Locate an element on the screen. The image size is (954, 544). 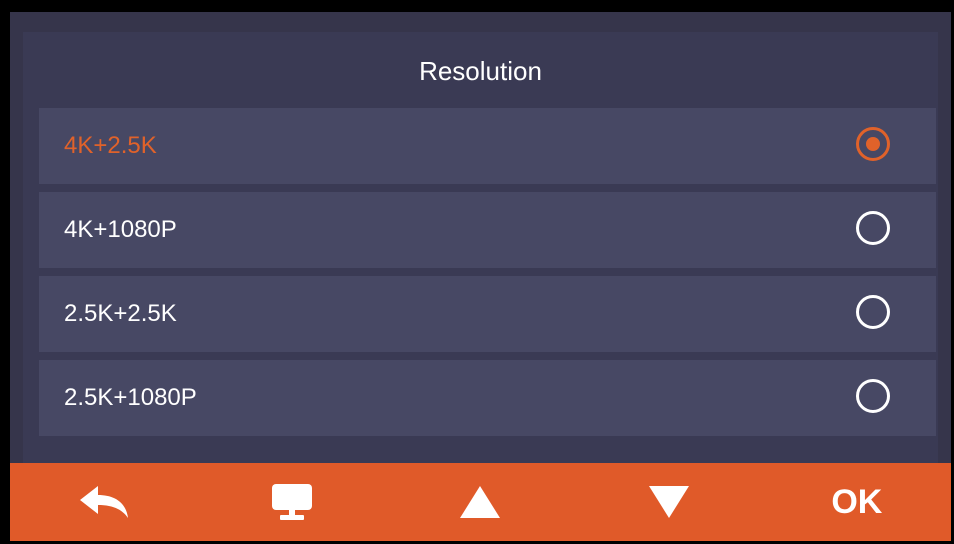
resolution-option-2-5k-2-5k: 2.5K+2.5K is located at coordinates (487, 314).